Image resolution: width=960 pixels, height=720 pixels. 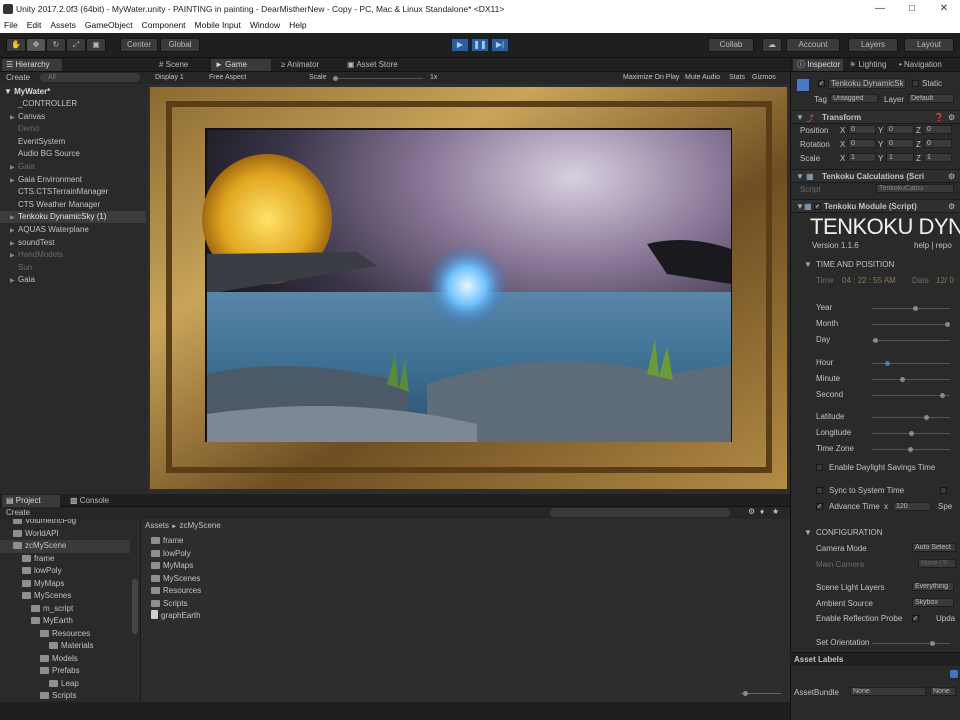 I want to click on project-folder: frame, so click(x=65, y=559).